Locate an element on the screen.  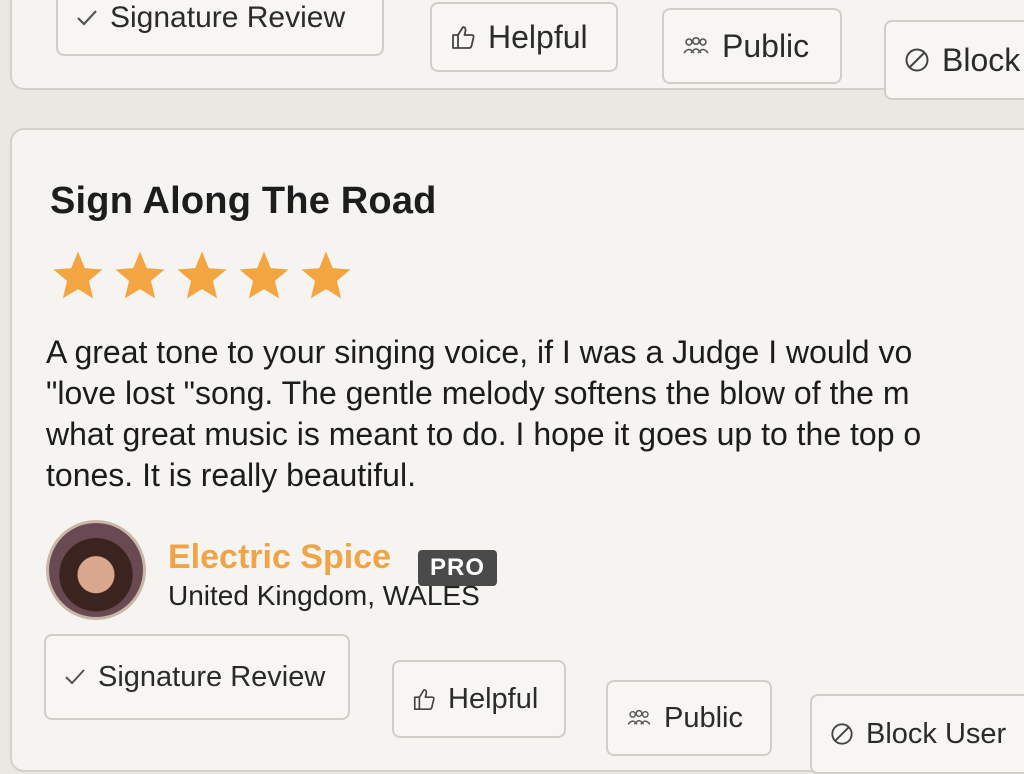
helpful-button: Helpful is located at coordinates (479, 699).